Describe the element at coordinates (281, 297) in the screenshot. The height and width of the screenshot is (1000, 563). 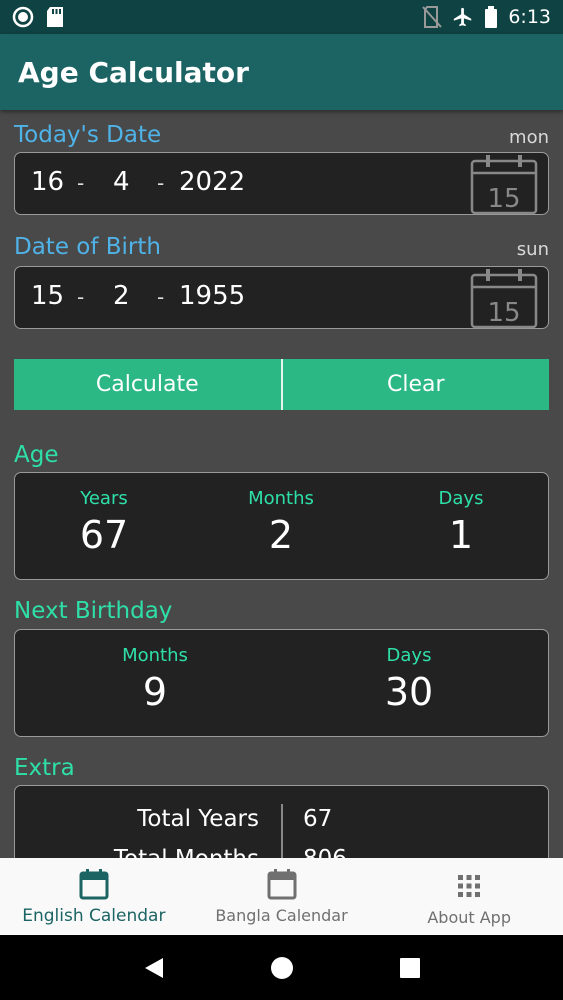
I see `birth-date-field: 15 - 2 - 1955 15` at that location.